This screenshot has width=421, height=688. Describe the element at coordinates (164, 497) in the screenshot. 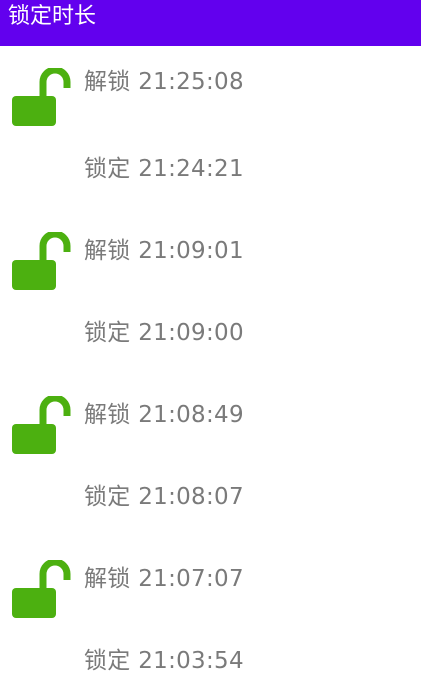

I see `entry-label: 锁定 21:08:07` at that location.